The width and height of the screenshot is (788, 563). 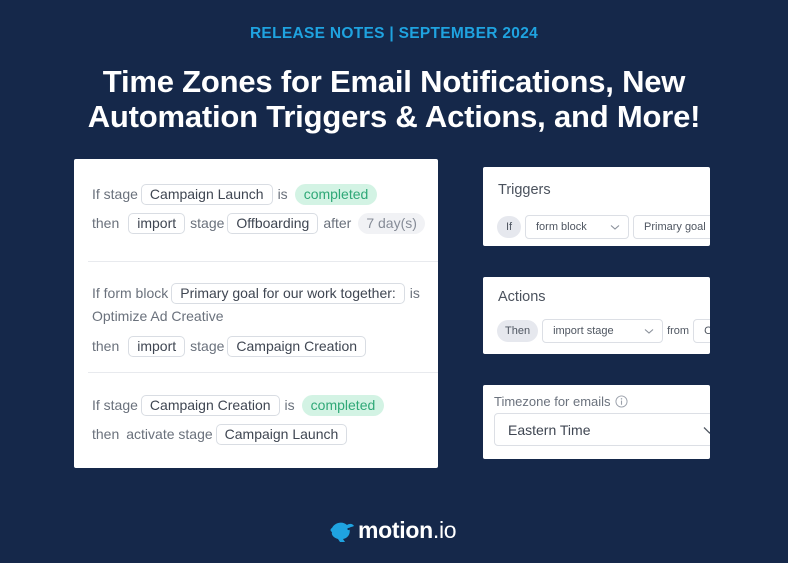 I want to click on stage-pill: Offboarding, so click(x=273, y=223).